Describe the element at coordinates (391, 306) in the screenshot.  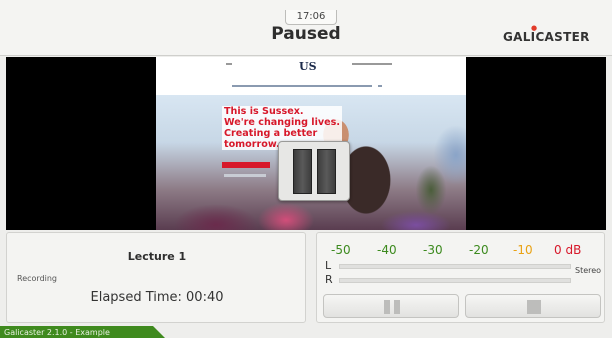
I see `pause-button` at that location.